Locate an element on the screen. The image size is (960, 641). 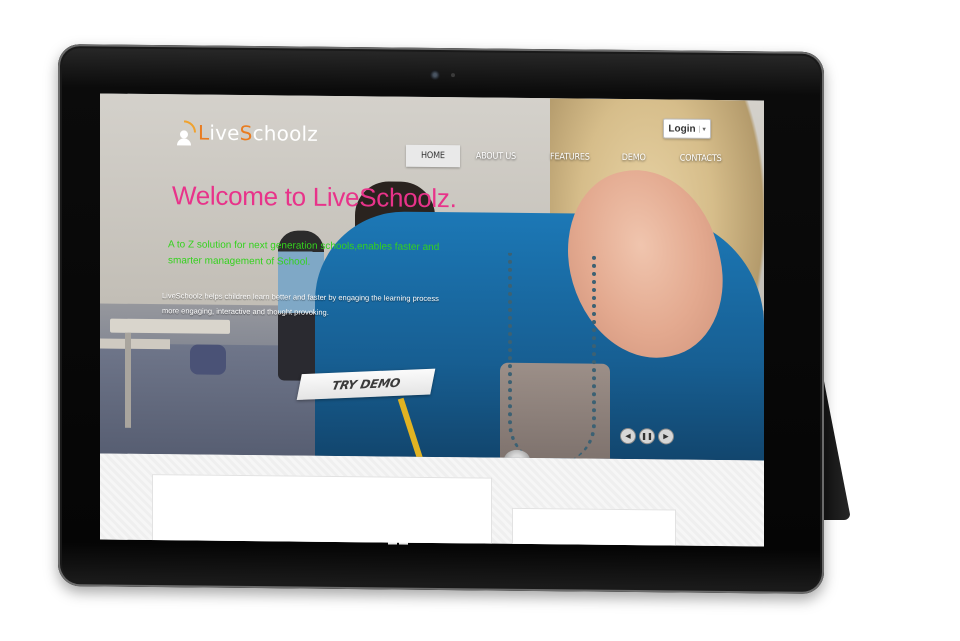
nav-features: FEATURES is located at coordinates (570, 157).